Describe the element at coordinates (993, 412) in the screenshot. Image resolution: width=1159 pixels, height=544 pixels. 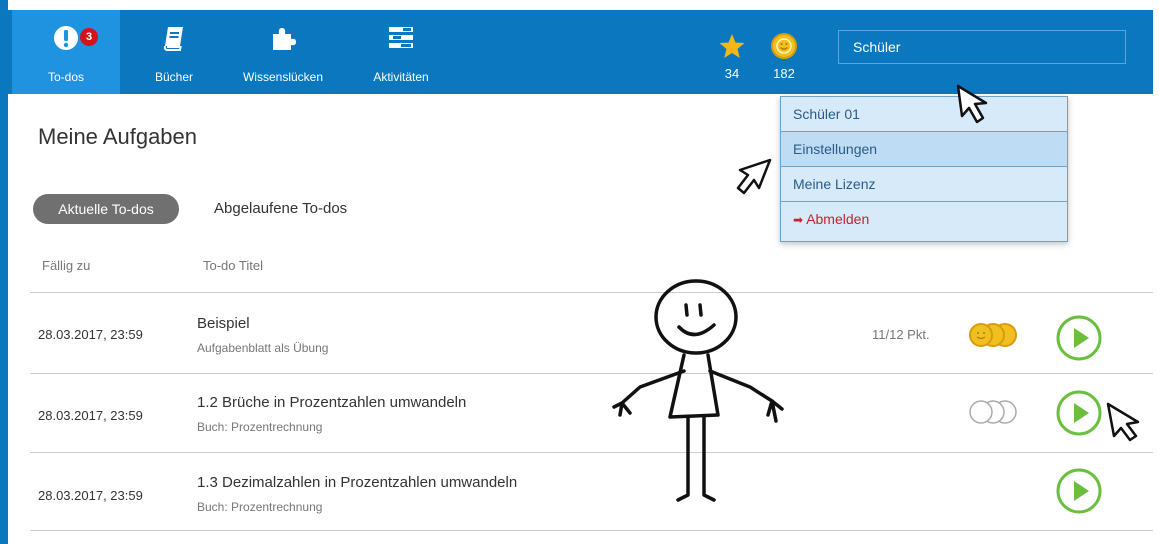
I see `coins-empty-icon` at that location.